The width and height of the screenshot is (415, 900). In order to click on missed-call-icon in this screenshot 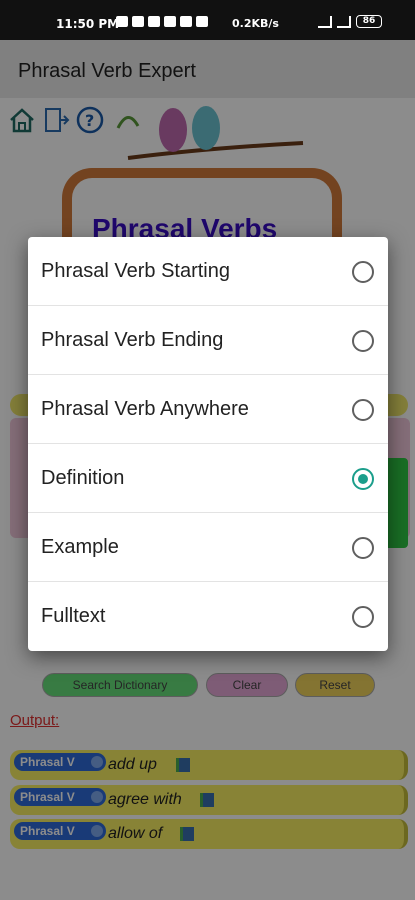, I will do `click(186, 21)`.